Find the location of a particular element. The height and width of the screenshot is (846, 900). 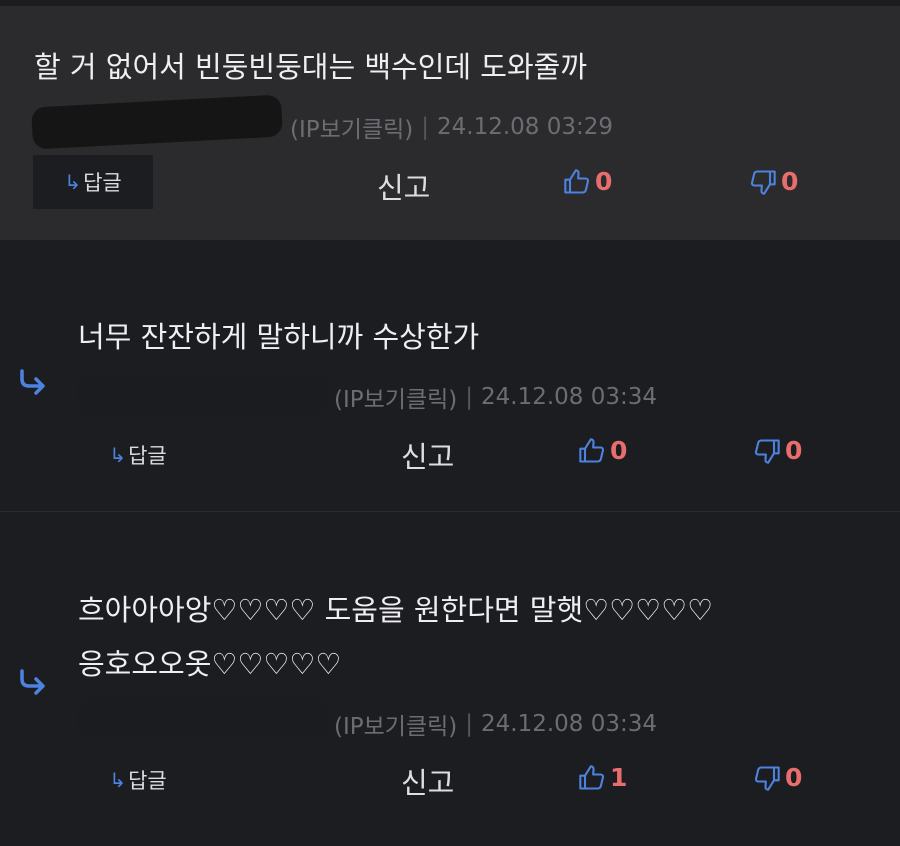

comment-text: 할 거 없어서 빈둥빈둥대는 백수인데 도와줄까 is located at coordinates (310, 67).